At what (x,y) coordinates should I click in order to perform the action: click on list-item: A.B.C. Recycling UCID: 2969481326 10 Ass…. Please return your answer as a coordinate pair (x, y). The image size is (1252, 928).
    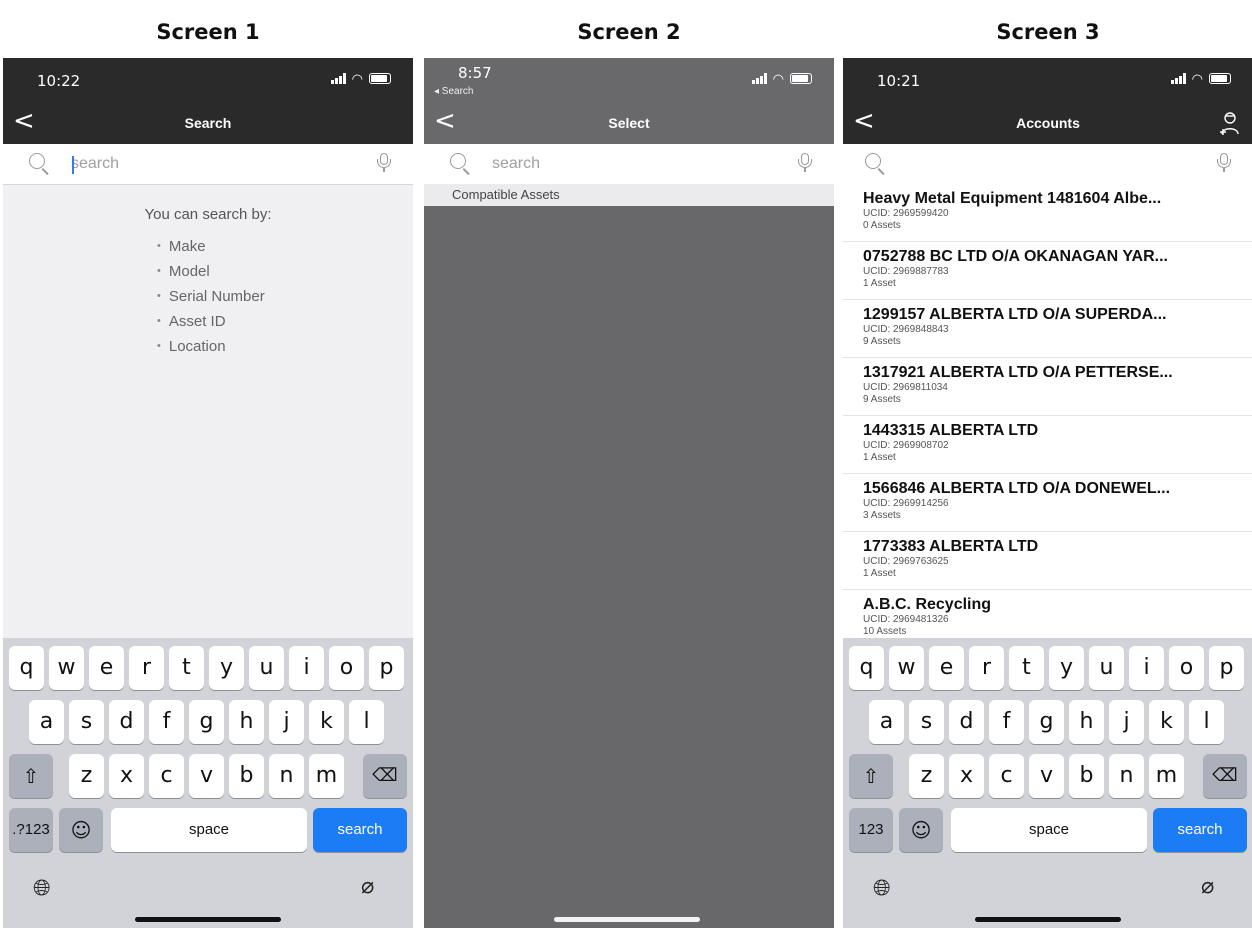
    Looking at the image, I should click on (1047, 614).